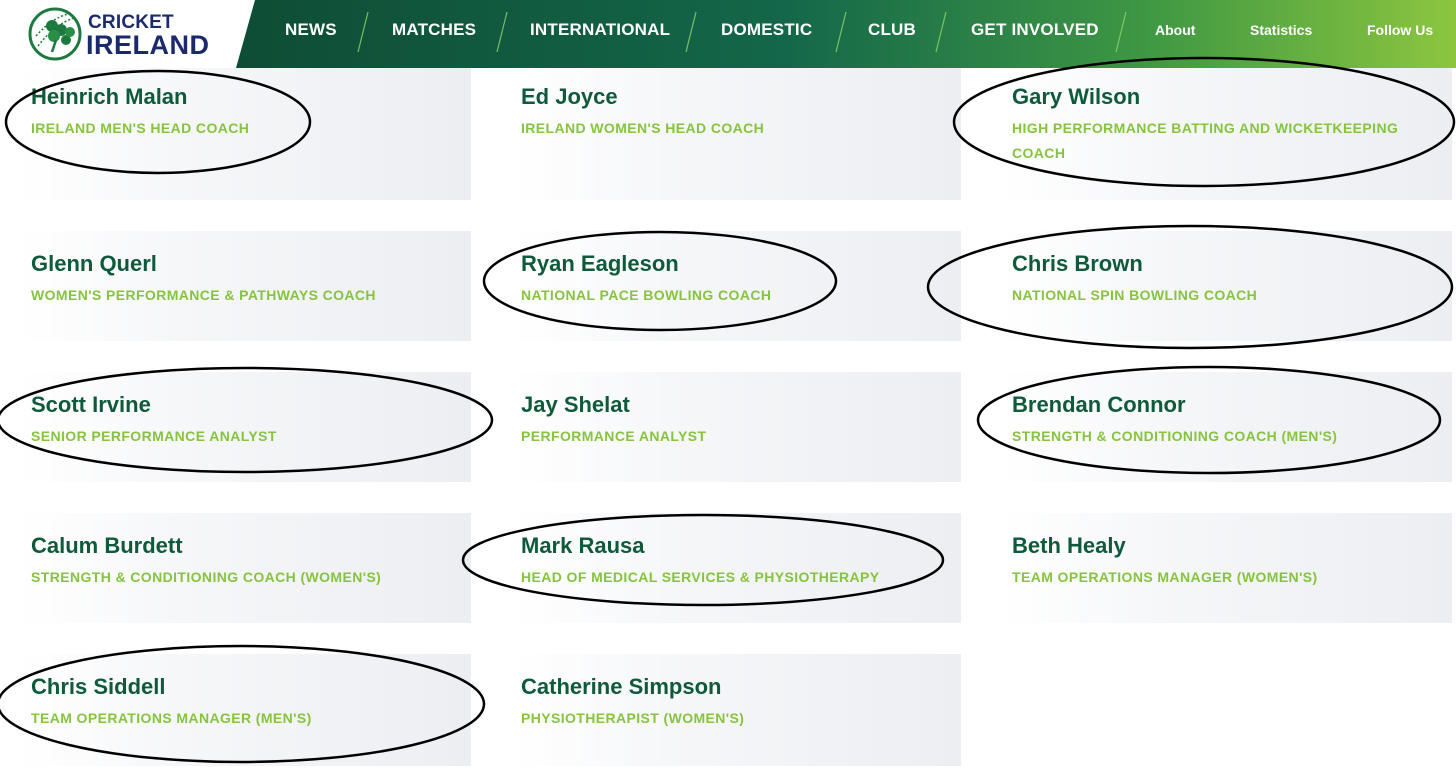  What do you see at coordinates (1165, 577) in the screenshot?
I see `staff-role: TEAM OPERATIONS MANAGER (WOMEN'S)` at bounding box center [1165, 577].